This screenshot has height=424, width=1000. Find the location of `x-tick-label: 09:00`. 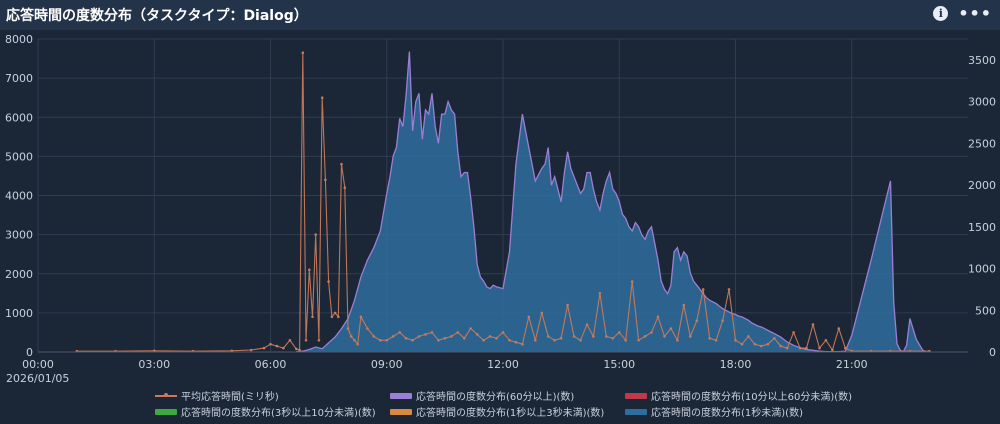

x-tick-label: 09:00 is located at coordinates (387, 364).